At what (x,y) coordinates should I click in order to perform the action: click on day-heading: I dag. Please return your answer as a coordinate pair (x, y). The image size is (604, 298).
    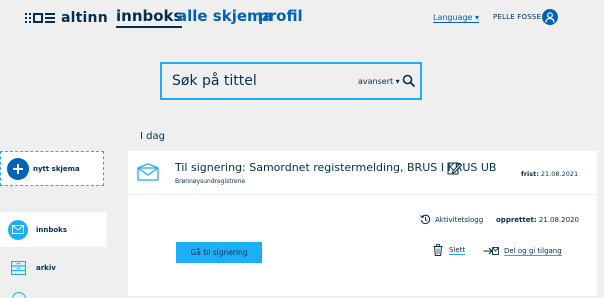
    Looking at the image, I should click on (152, 136).